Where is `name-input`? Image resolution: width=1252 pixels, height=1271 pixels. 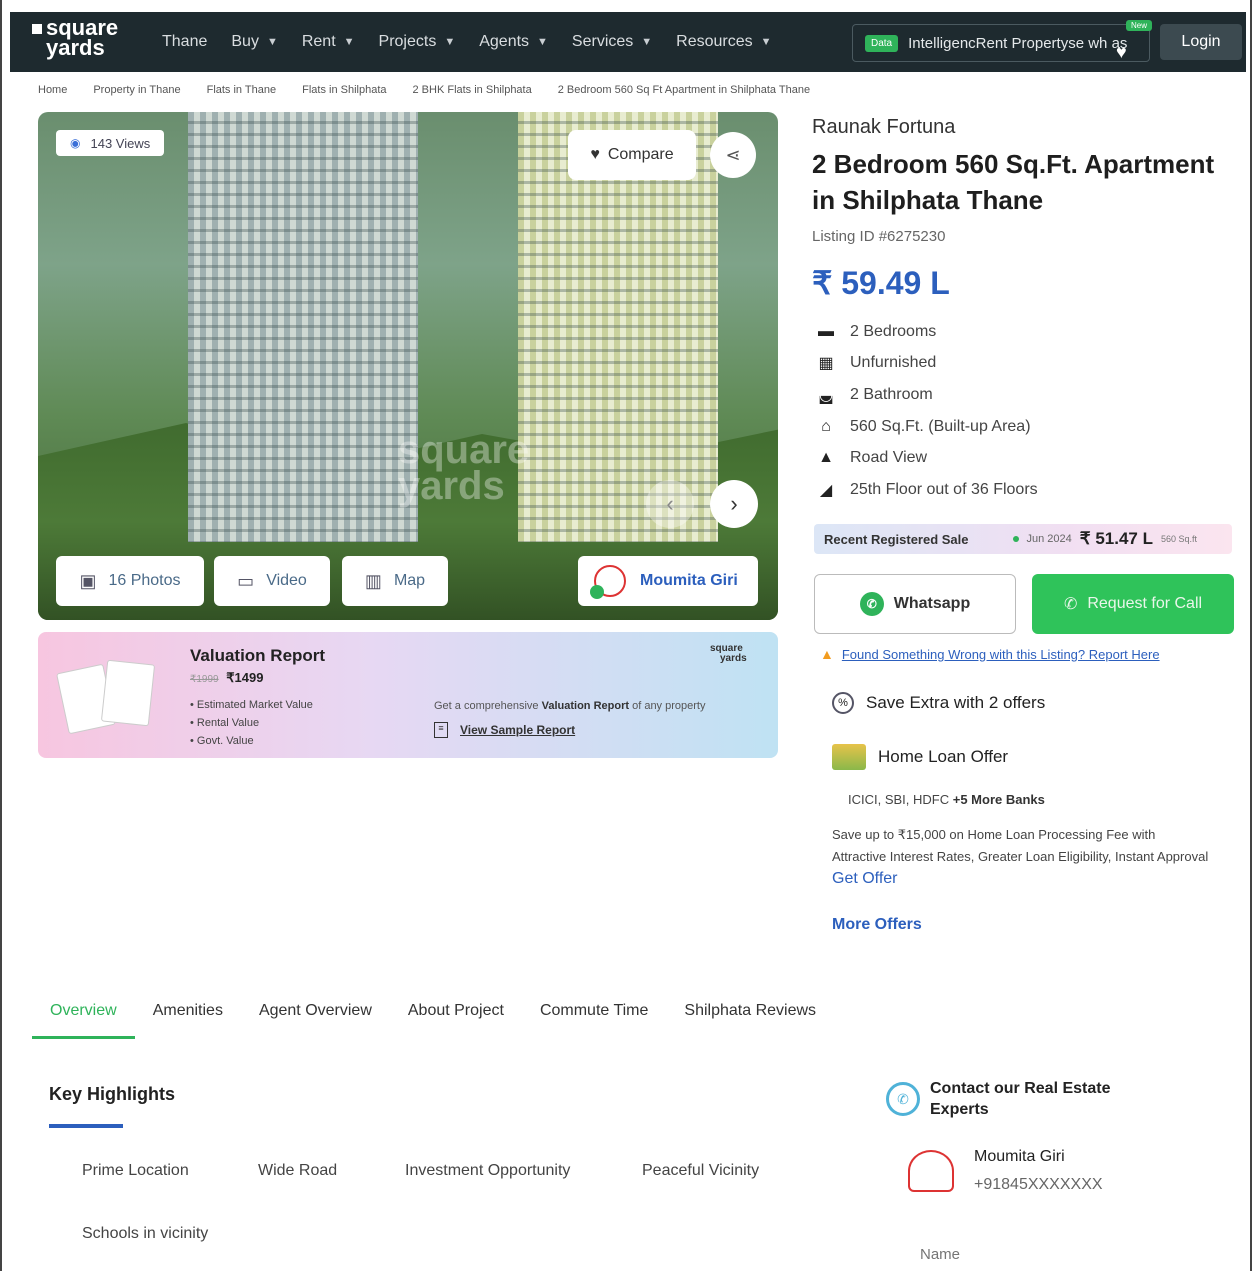
name-input is located at coordinates (1020, 1254).